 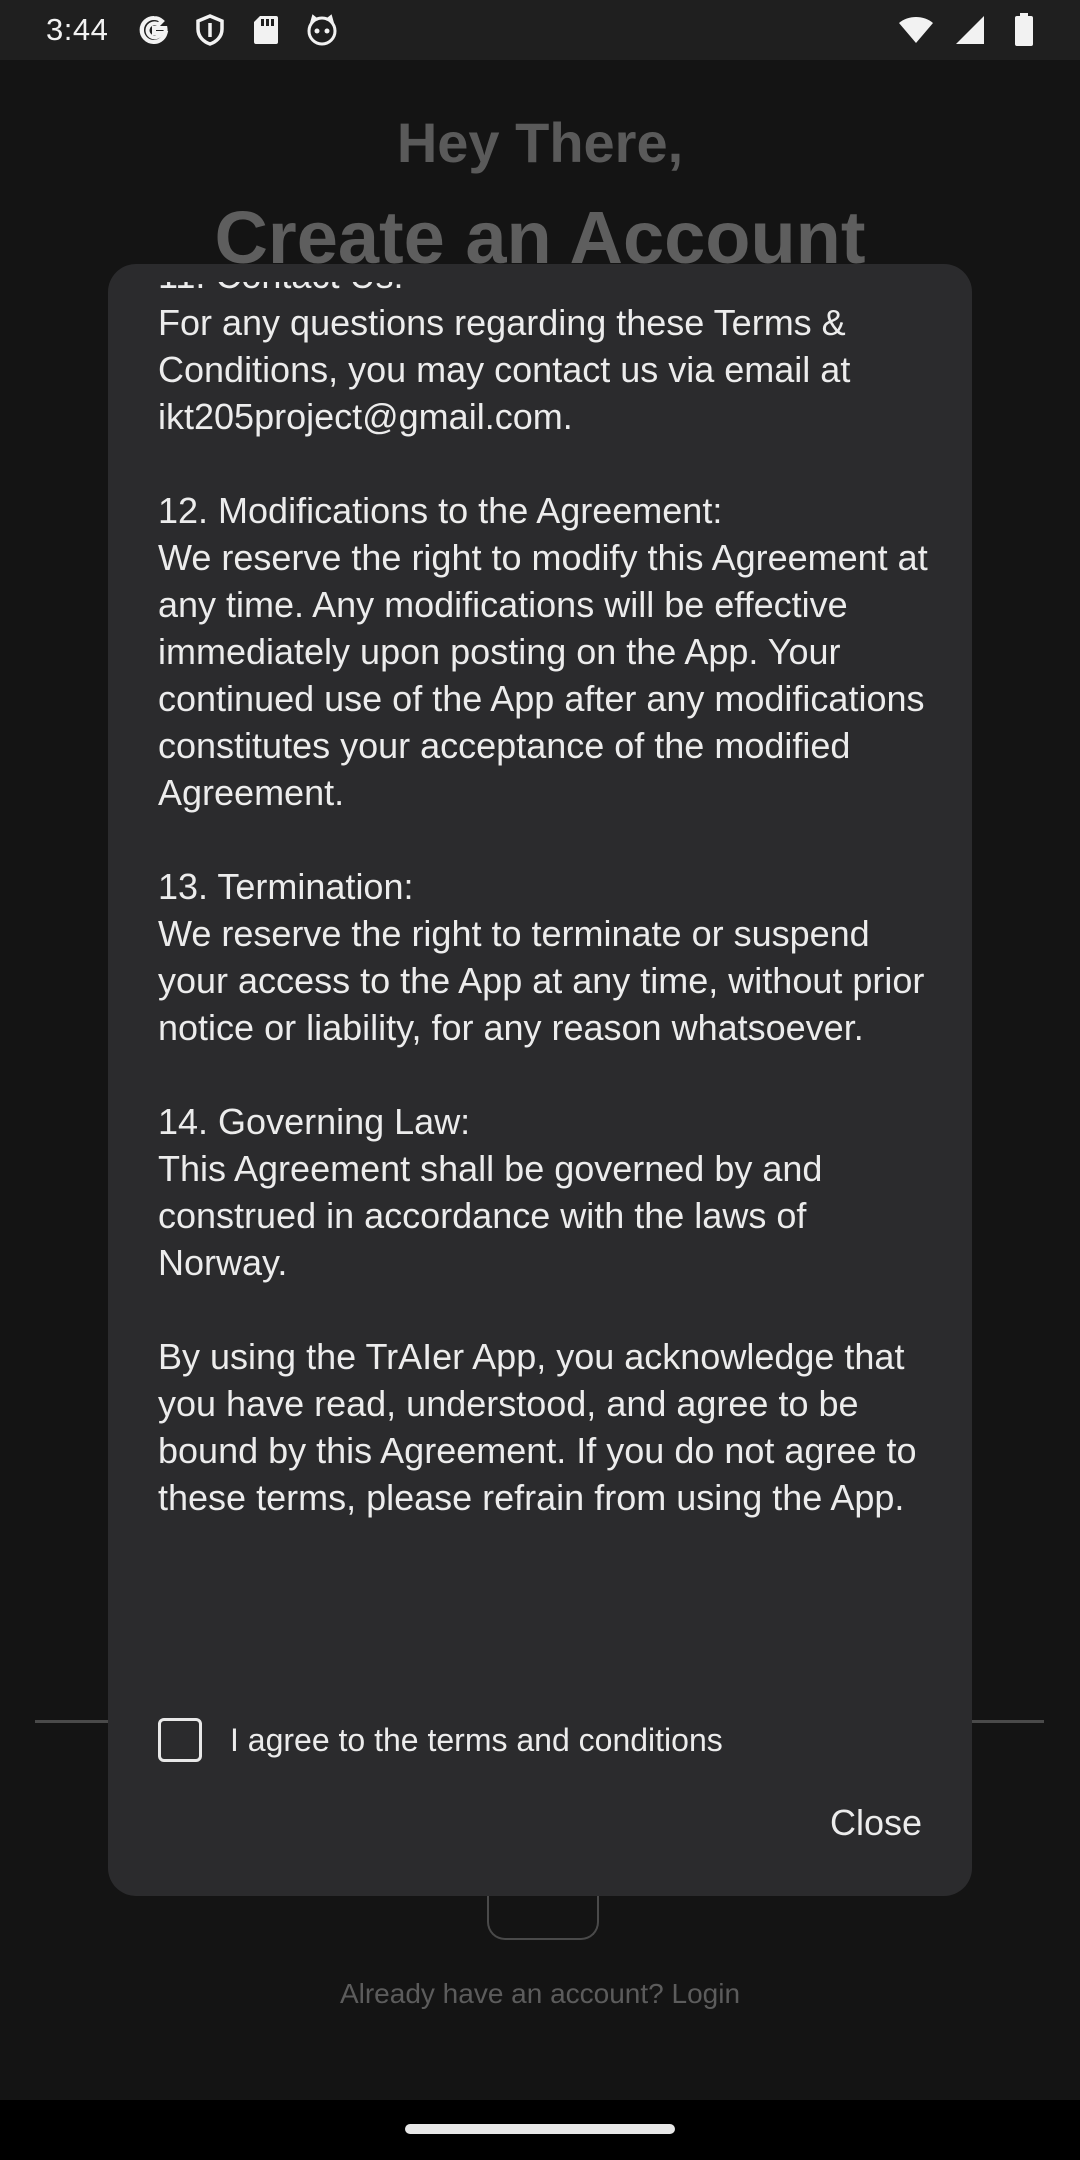 What do you see at coordinates (540, 30) in the screenshot?
I see `status-bar: 3:44` at bounding box center [540, 30].